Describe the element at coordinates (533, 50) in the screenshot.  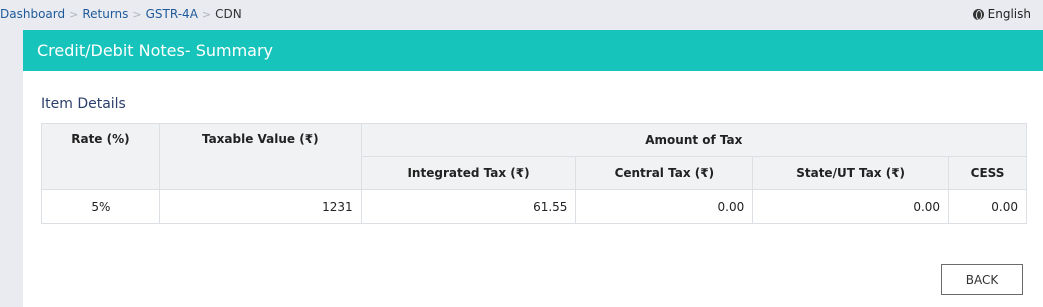
I see `panel-title: Credit/Debit Notes- Summary` at that location.